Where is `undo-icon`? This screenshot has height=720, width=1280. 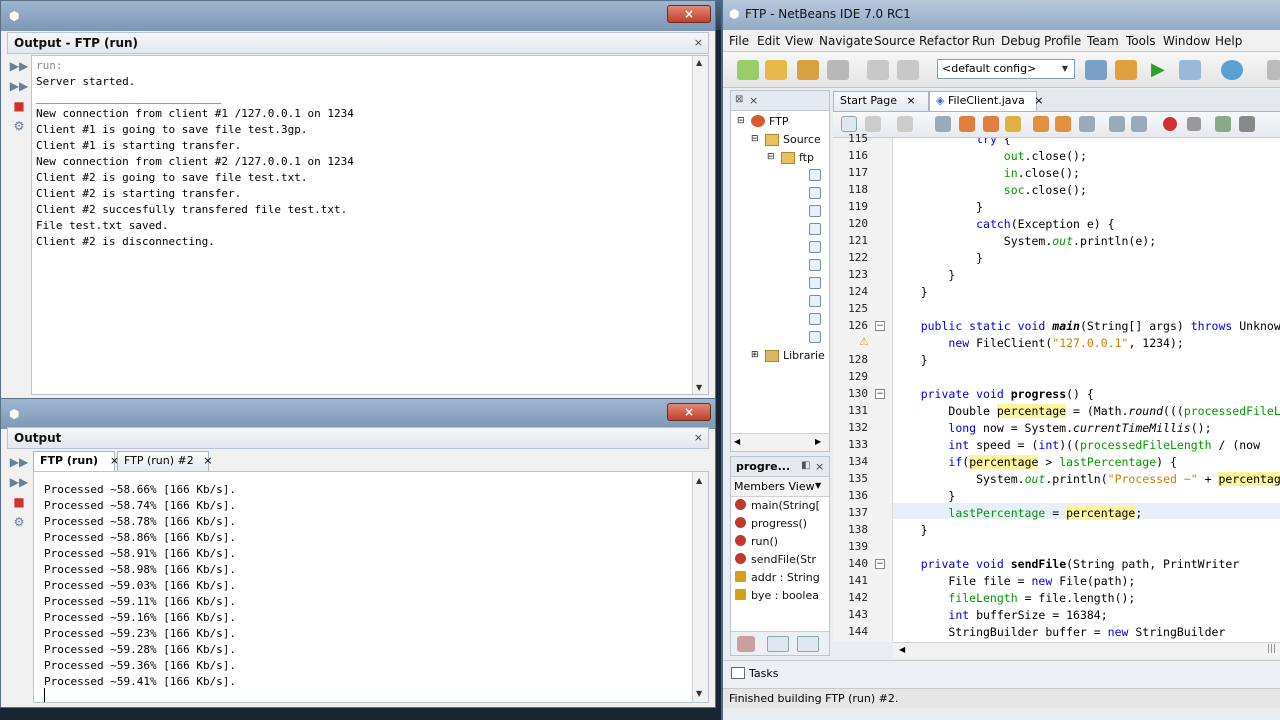
undo-icon is located at coordinates (878, 70).